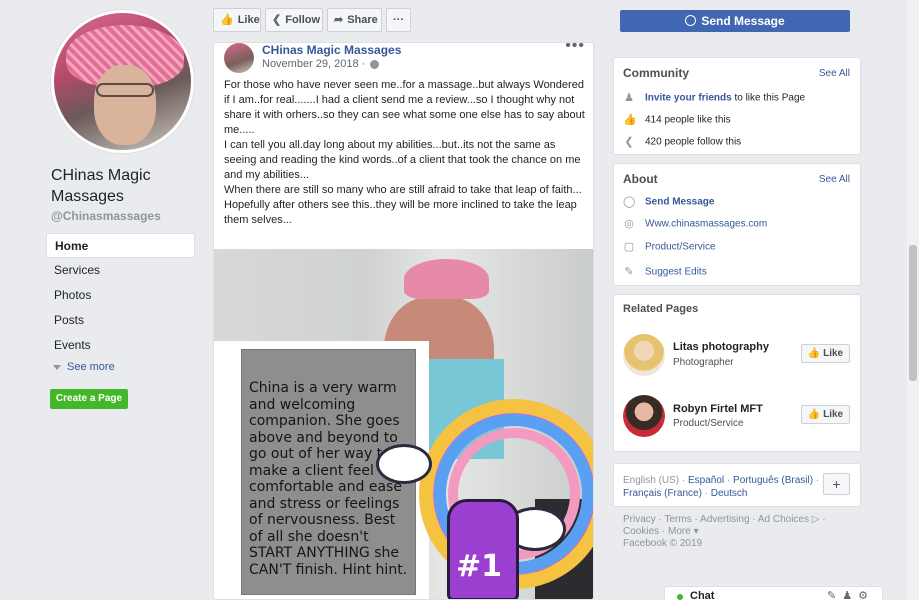  What do you see at coordinates (691, 20) in the screenshot?
I see `messenger-icon` at bounding box center [691, 20].